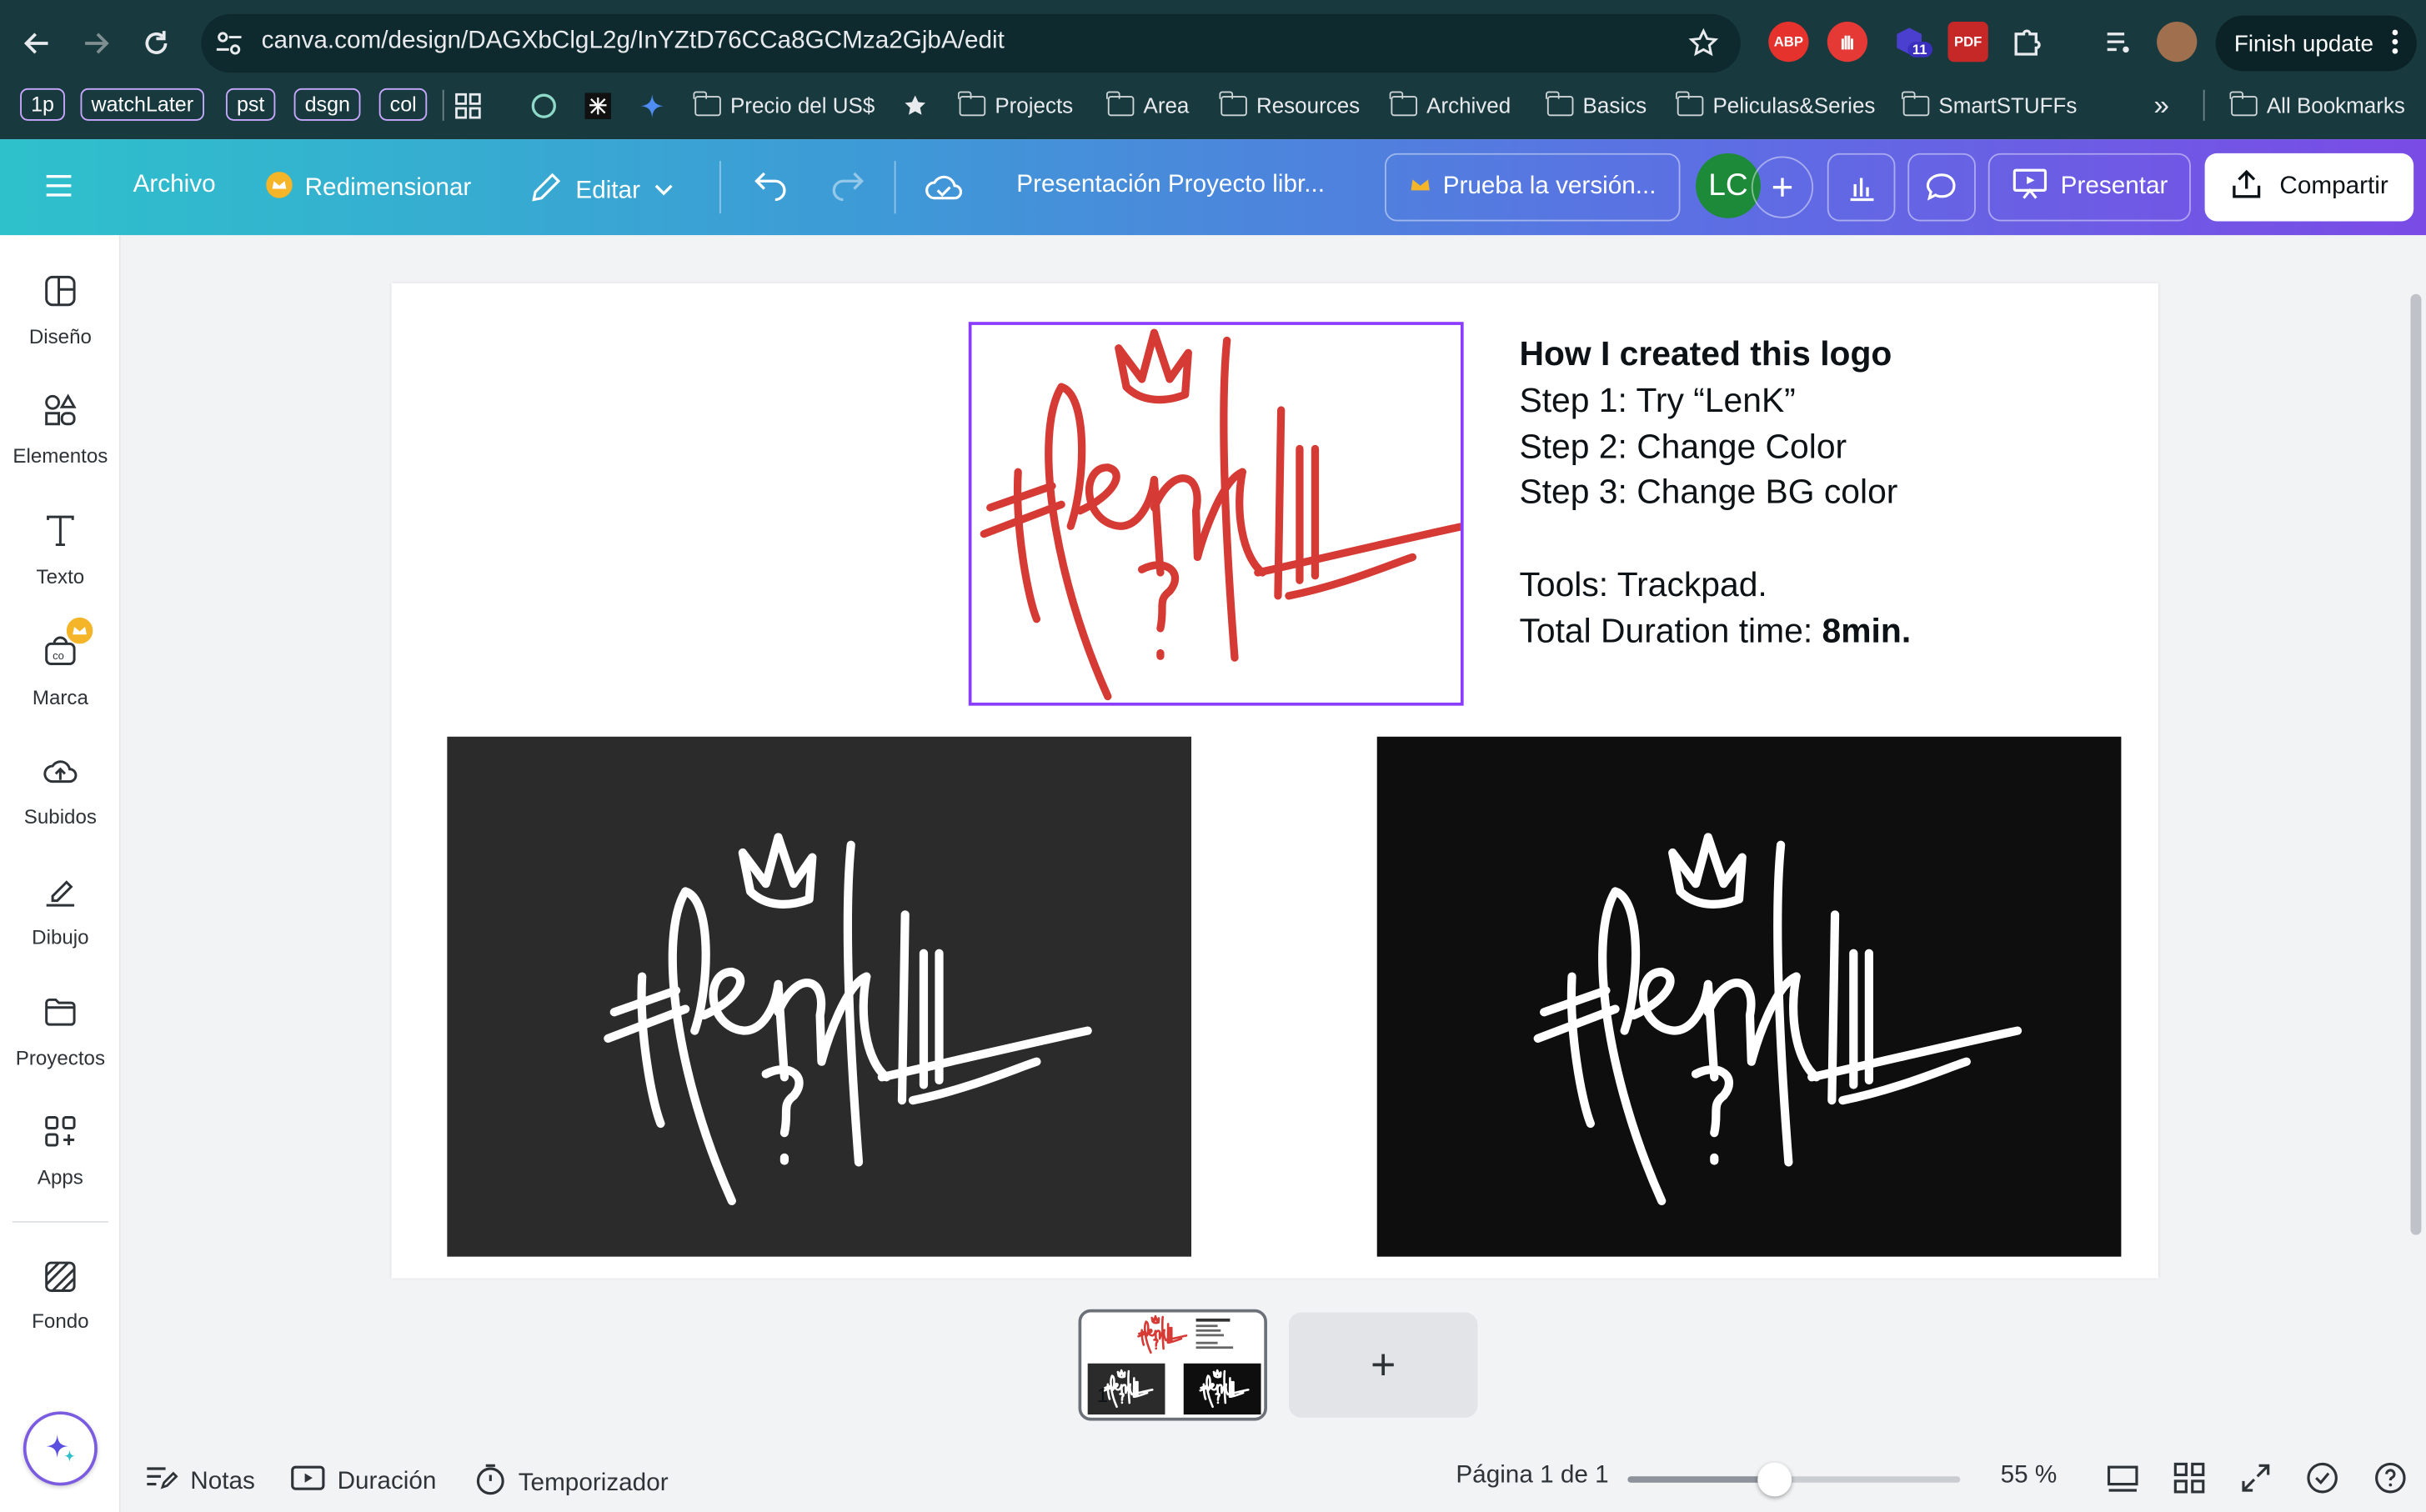 The width and height of the screenshot is (2426, 1512). I want to click on duration-play-icon, so click(308, 1482).